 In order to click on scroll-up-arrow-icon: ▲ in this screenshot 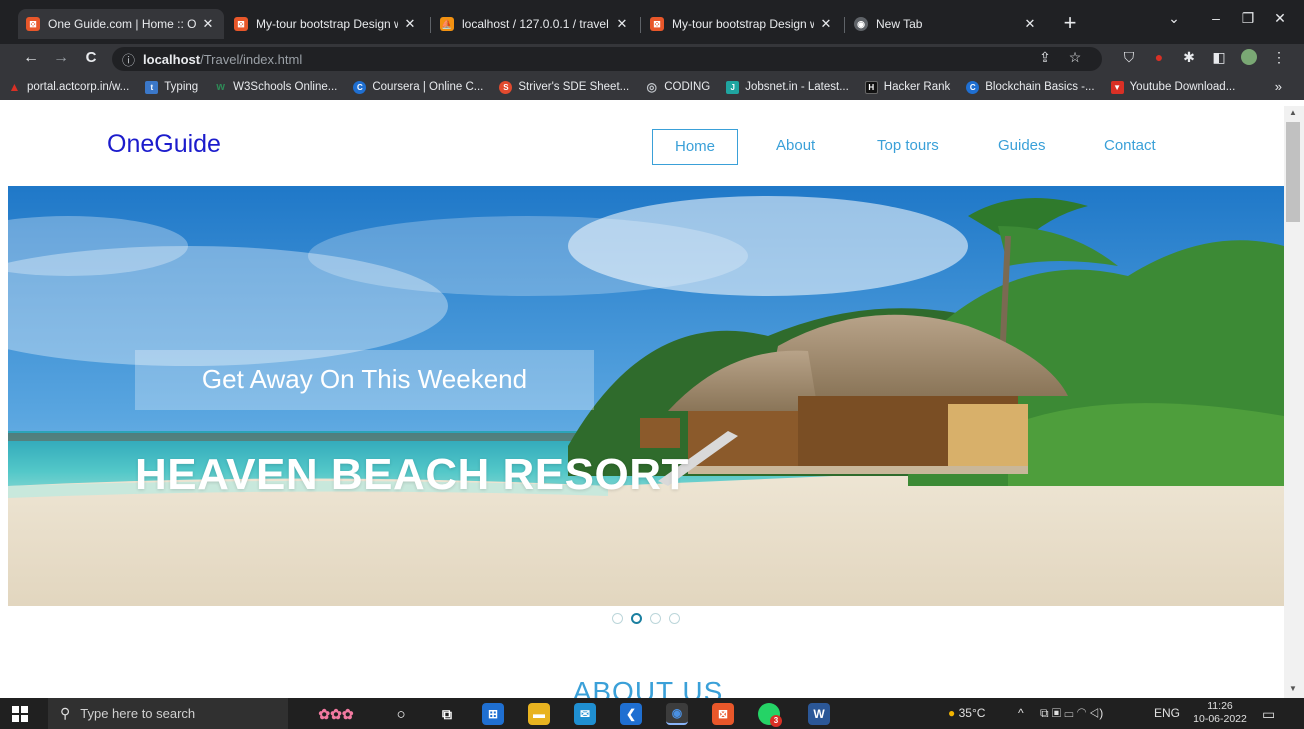, I will do `click(1293, 112)`.